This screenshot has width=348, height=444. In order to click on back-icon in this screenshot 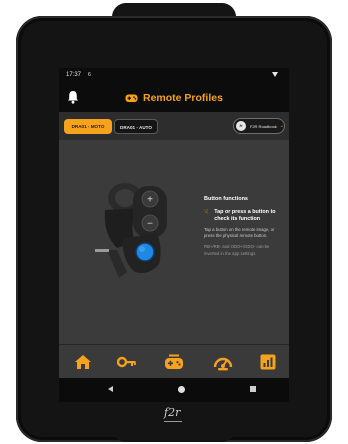, I will do `click(110, 389)`.